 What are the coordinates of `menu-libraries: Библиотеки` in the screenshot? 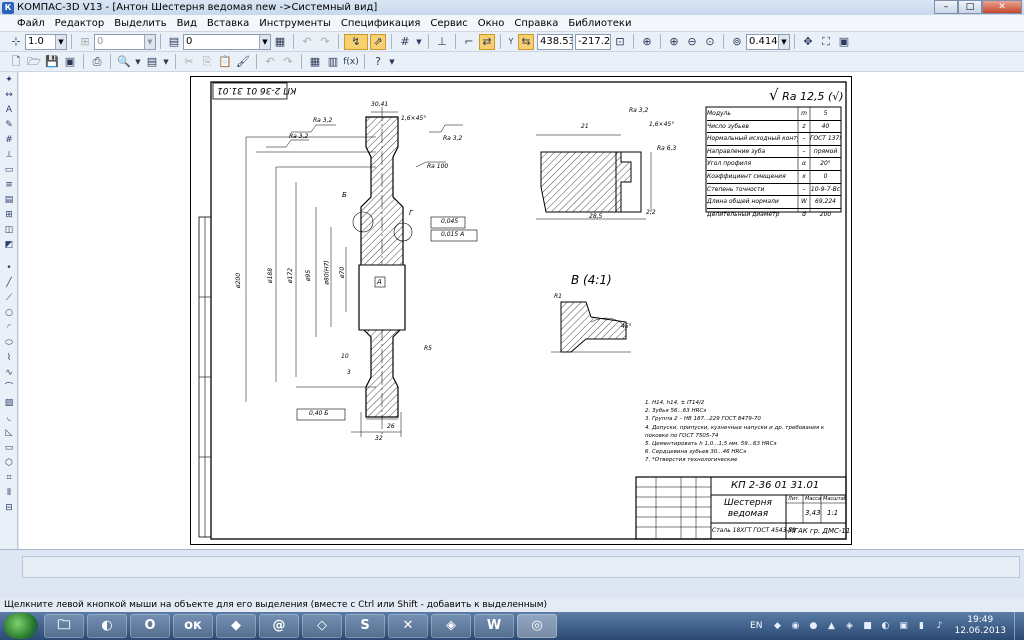 It's located at (599, 23).